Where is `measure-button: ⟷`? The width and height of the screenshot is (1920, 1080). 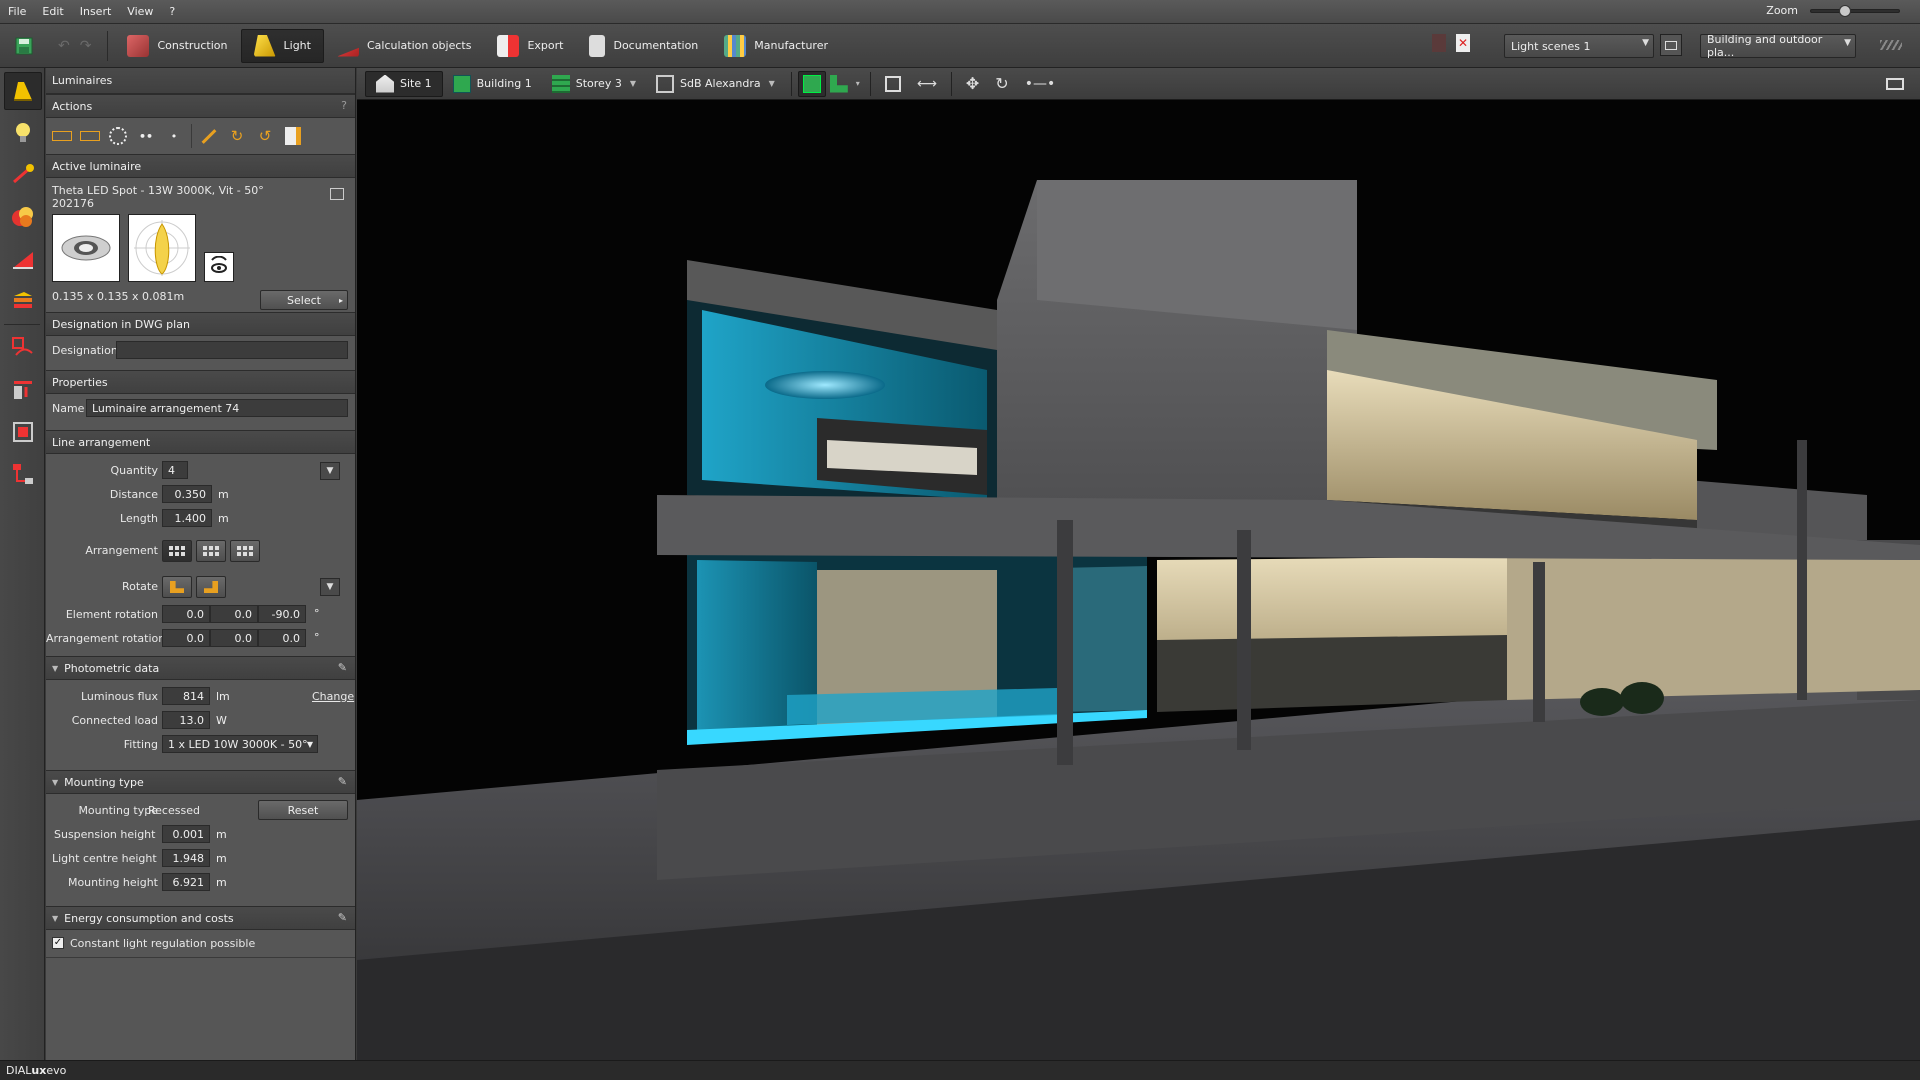 measure-button: ⟷ is located at coordinates (927, 84).